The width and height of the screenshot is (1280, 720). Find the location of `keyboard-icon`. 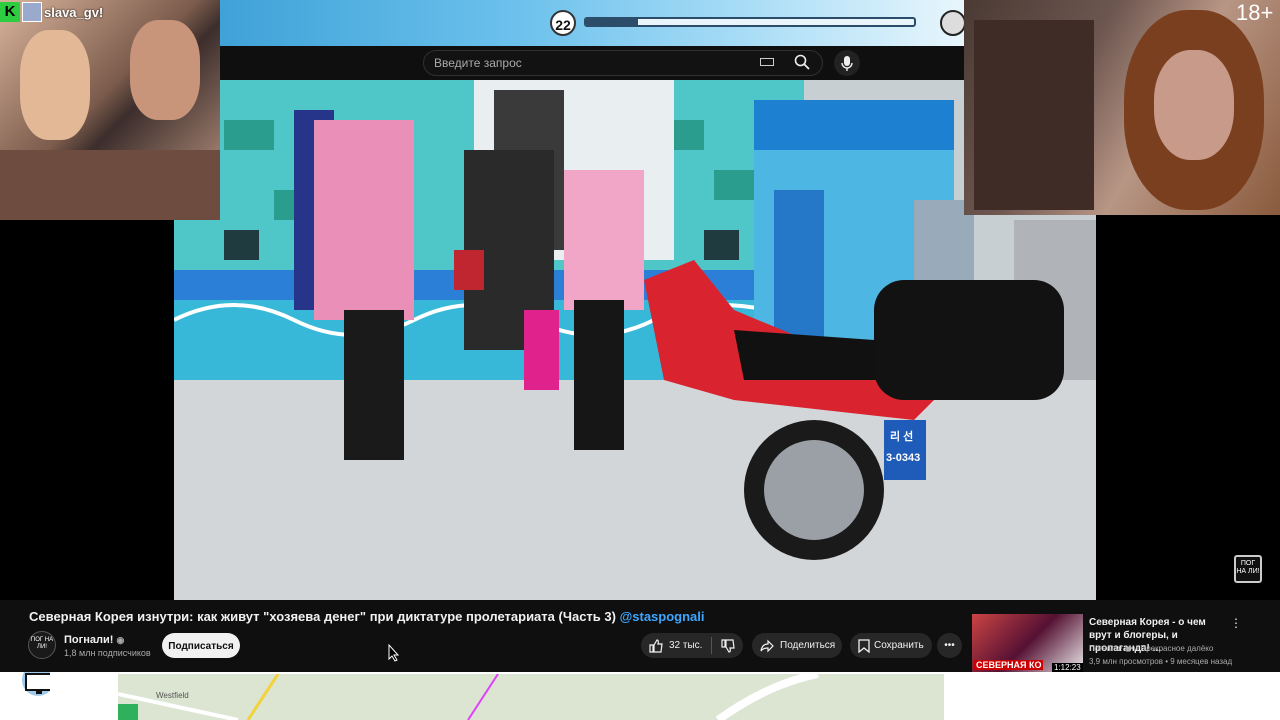

keyboard-icon is located at coordinates (767, 62).